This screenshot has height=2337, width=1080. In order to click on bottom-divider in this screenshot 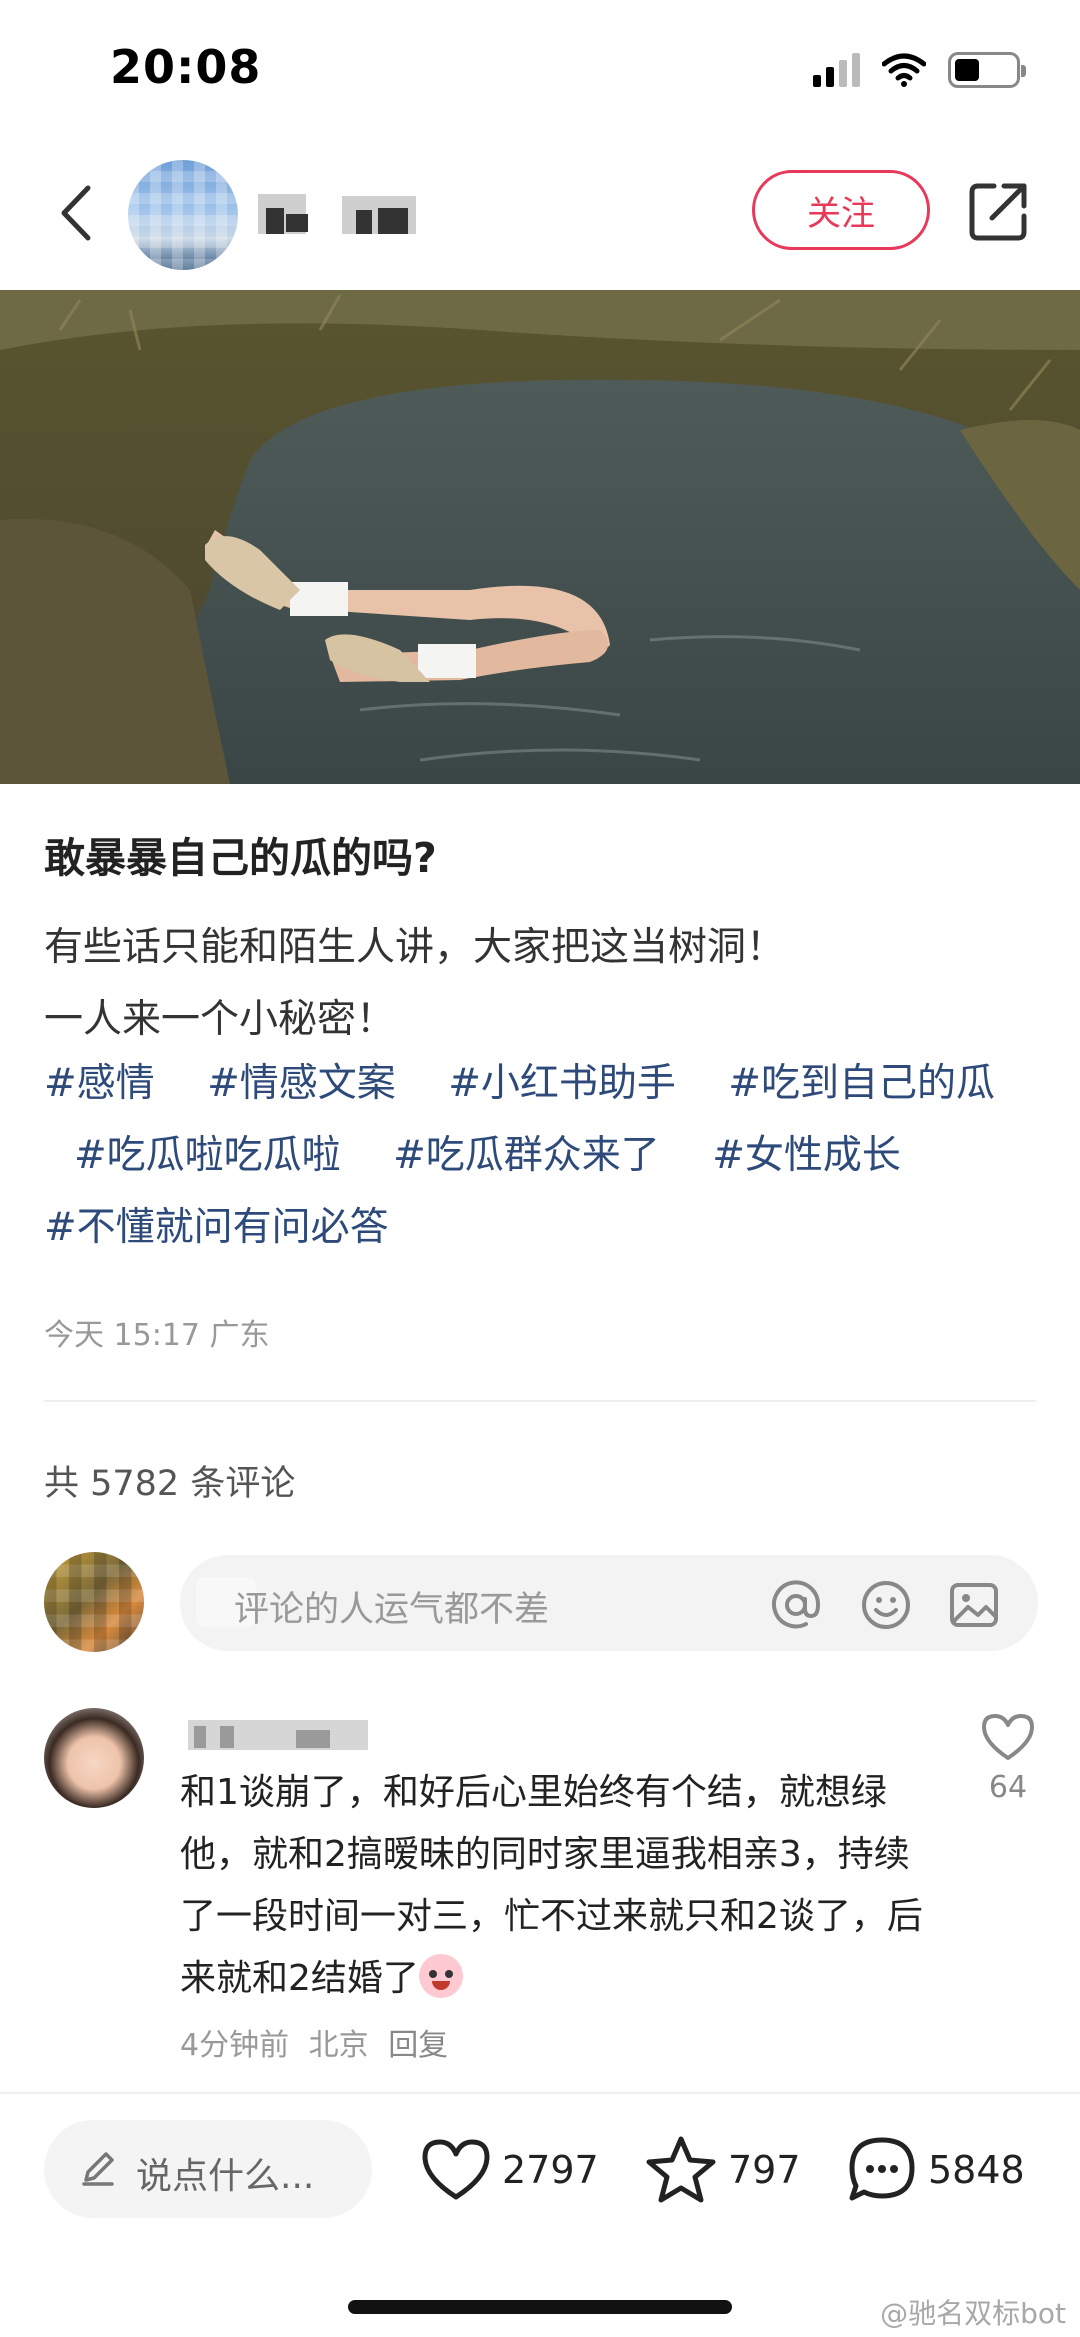, I will do `click(540, 2093)`.